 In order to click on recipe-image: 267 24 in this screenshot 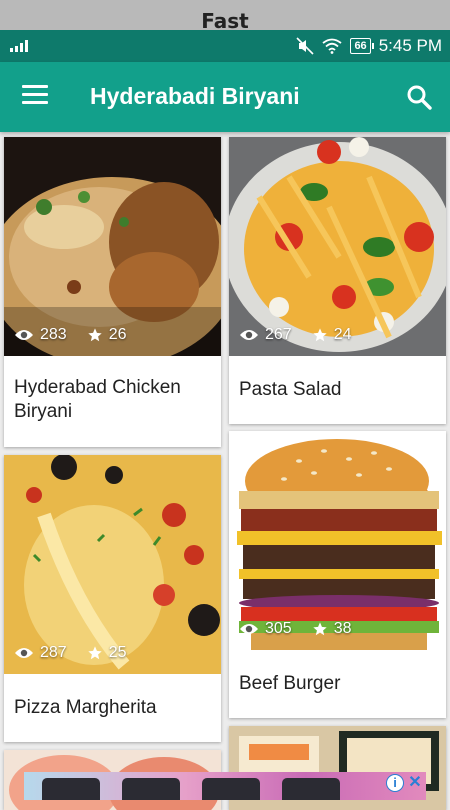, I will do `click(337, 246)`.